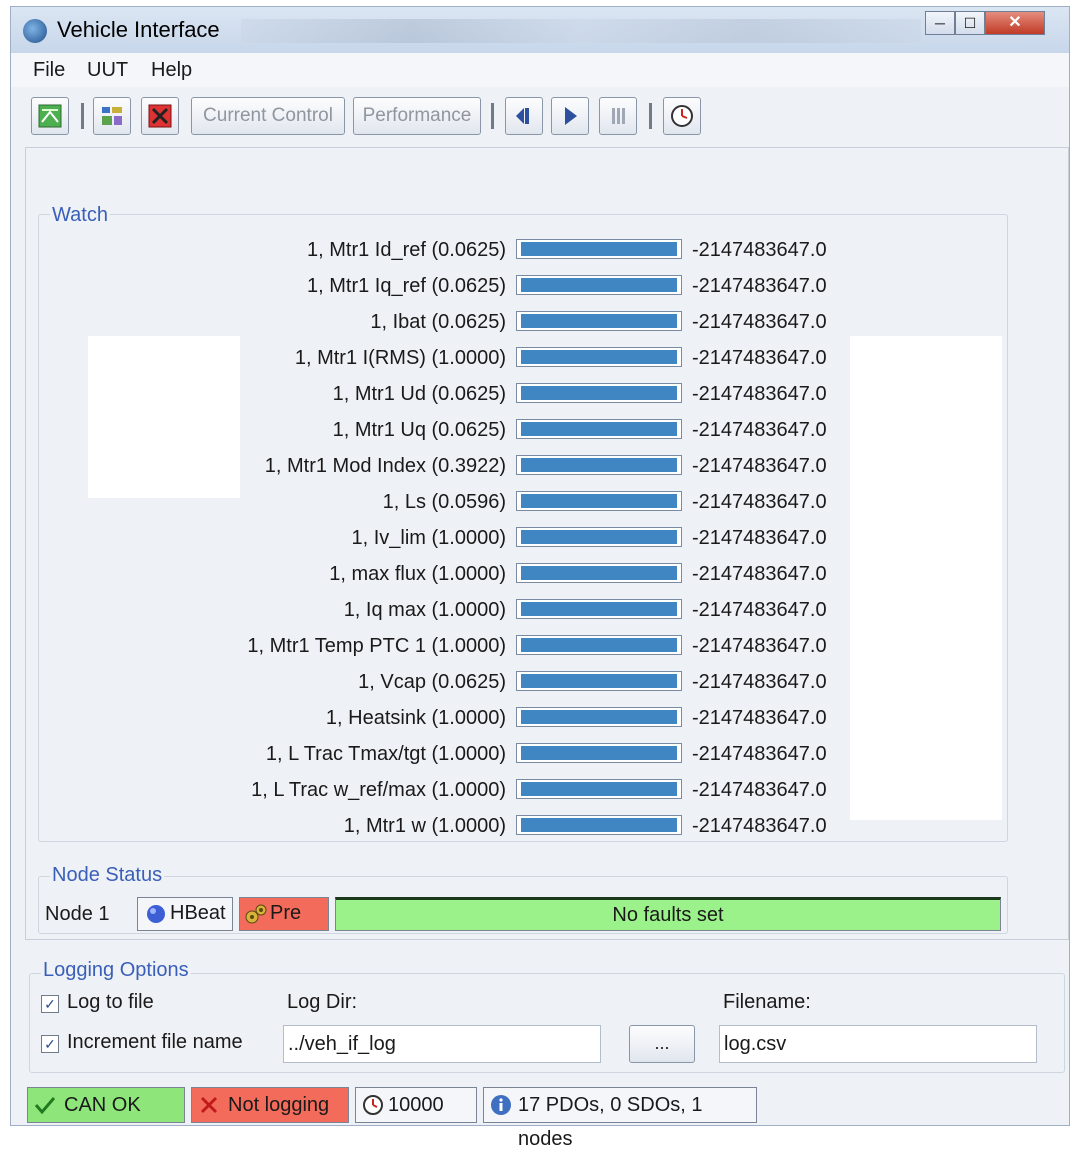 Image resolution: width=1073 pixels, height=1156 pixels. Describe the element at coordinates (415, 718) in the screenshot. I see `watch-row-label: 1, Heatsink (1.0000)` at that location.